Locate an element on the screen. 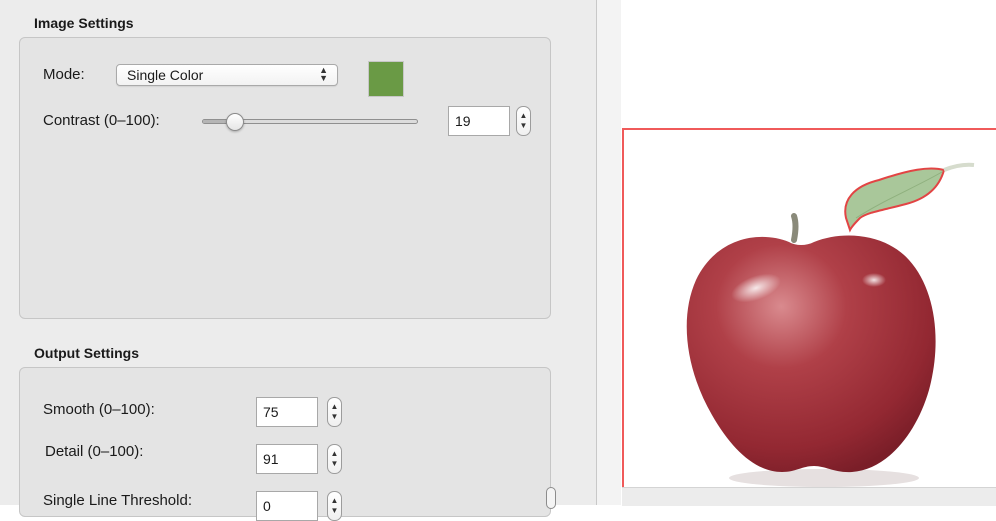 The height and width of the screenshot is (521, 996). contrast-label: Contrast (0–100): is located at coordinates (101, 120).